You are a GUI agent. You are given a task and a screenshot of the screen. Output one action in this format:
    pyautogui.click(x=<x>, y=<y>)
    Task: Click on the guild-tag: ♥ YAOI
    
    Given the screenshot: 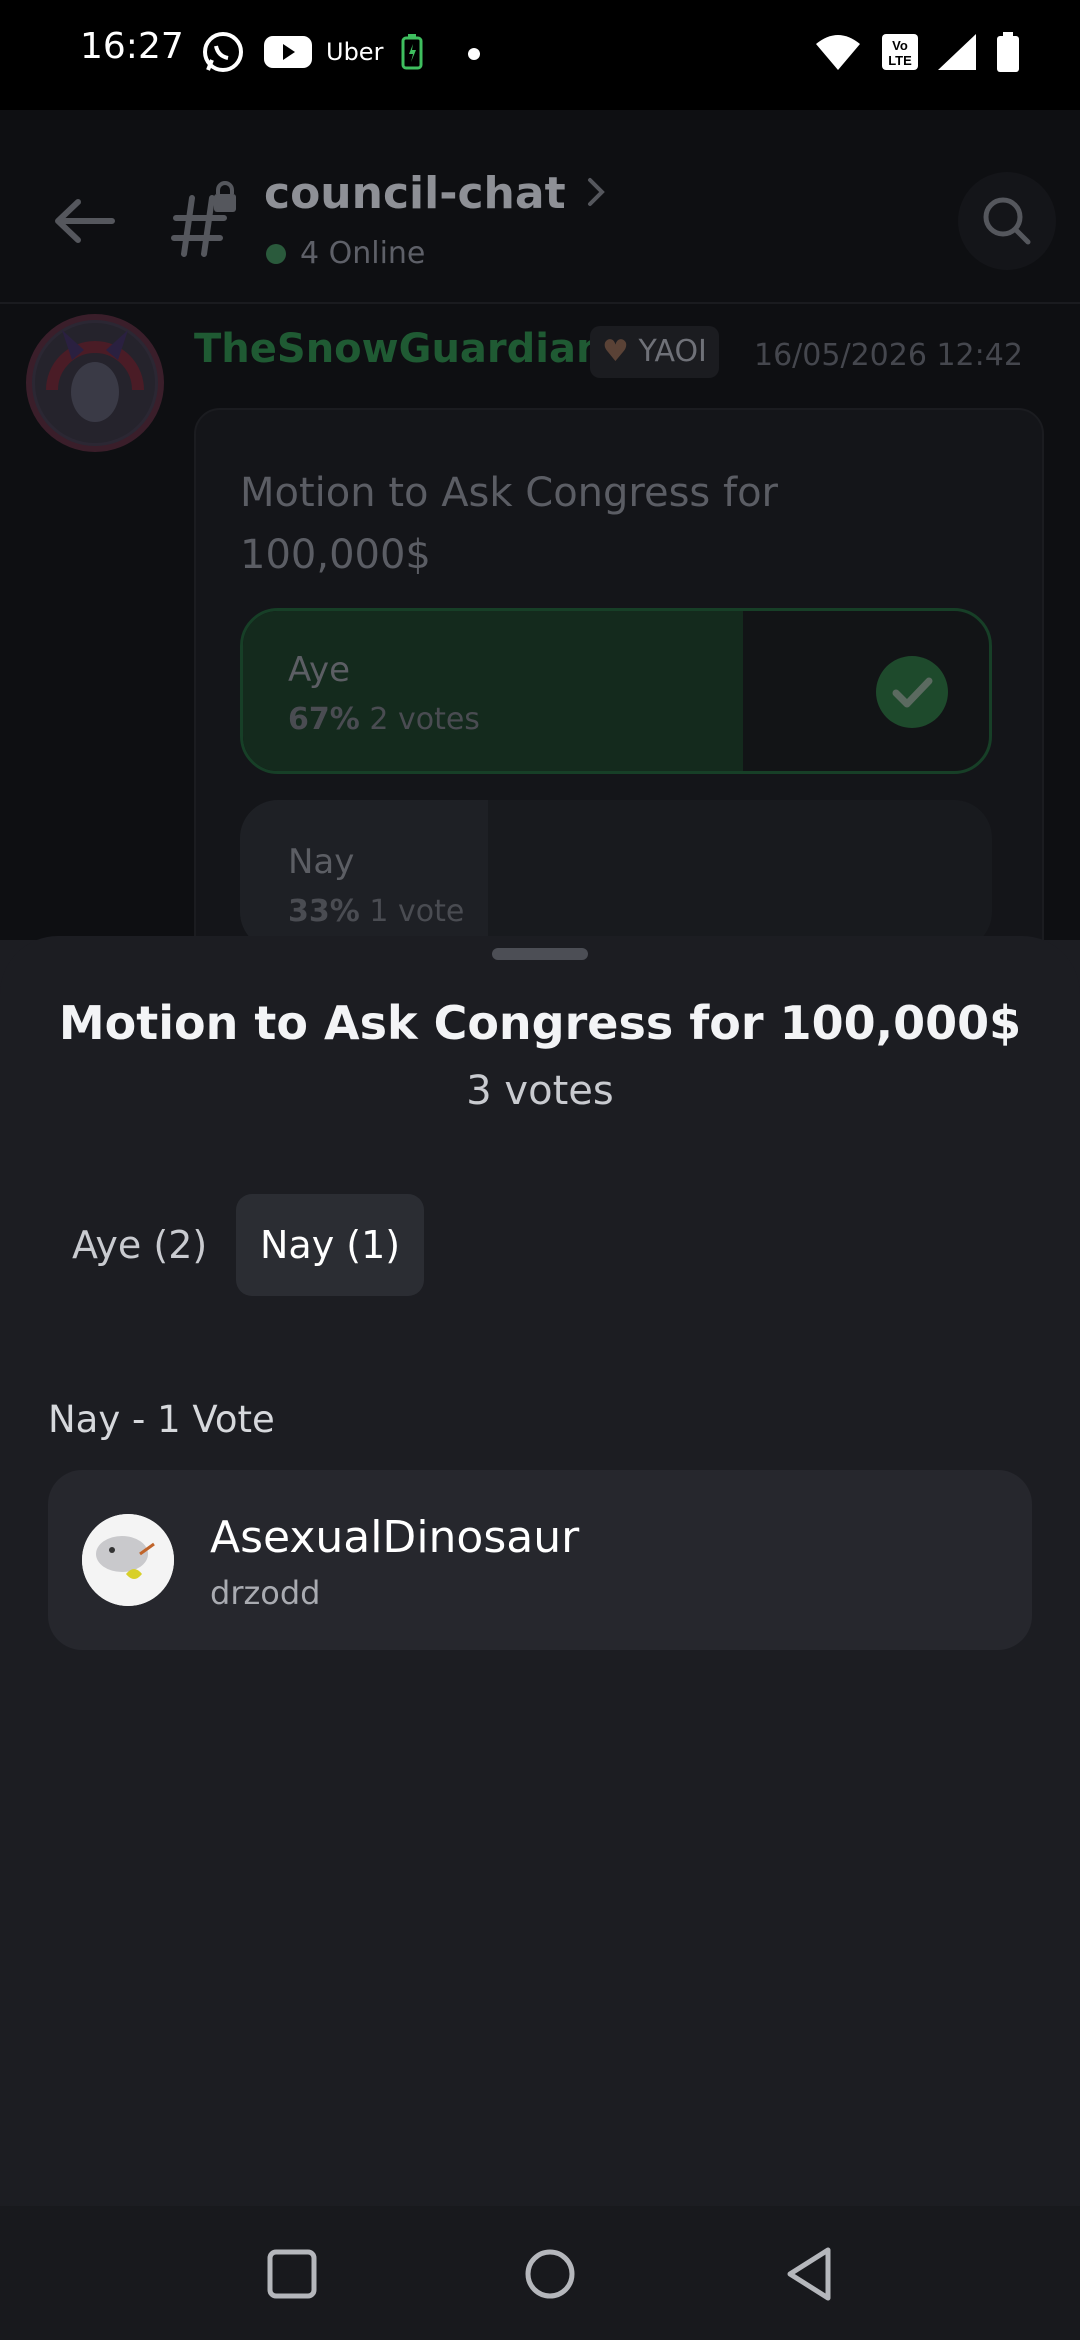 What is the action you would take?
    pyautogui.click(x=654, y=352)
    